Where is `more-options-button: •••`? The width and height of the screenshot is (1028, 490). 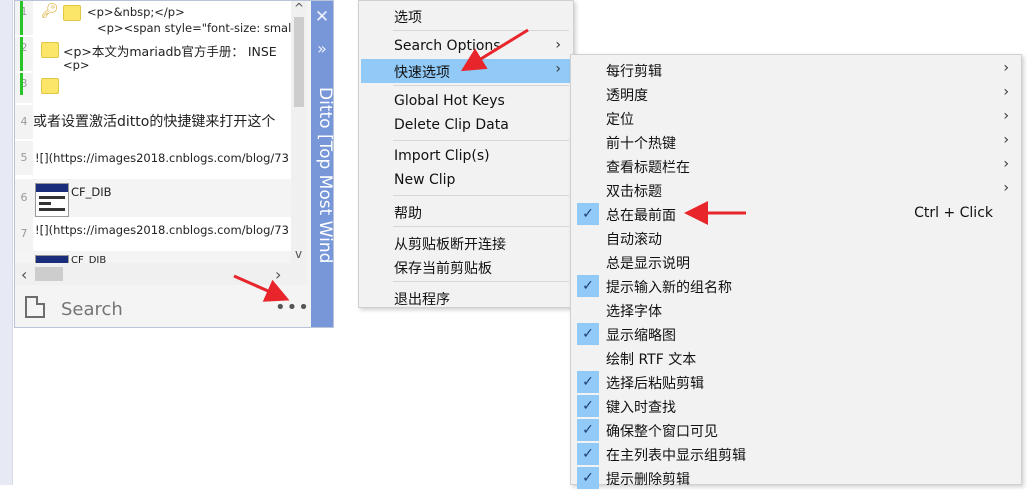
more-options-button: ••• is located at coordinates (292, 309).